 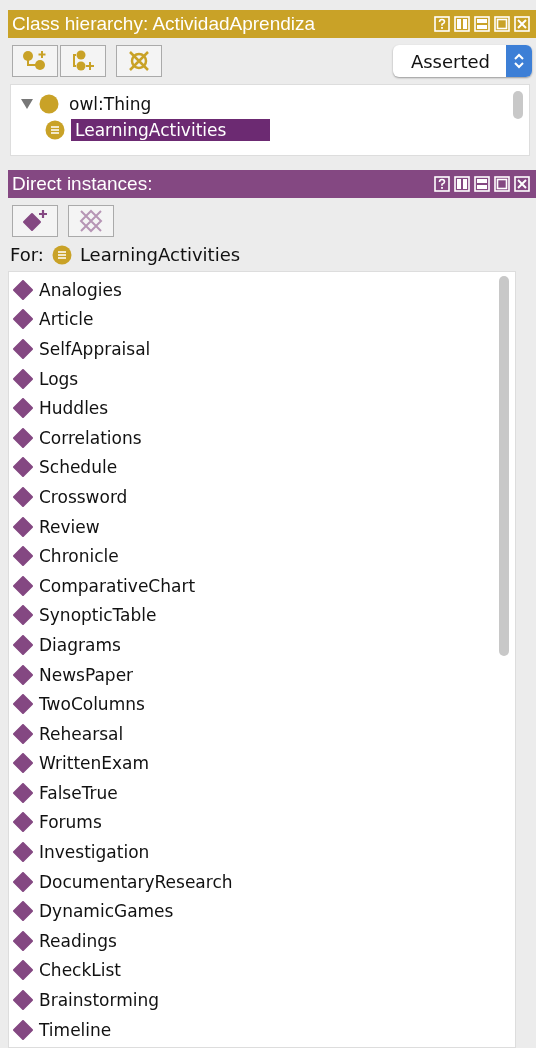 What do you see at coordinates (75, 1029) in the screenshot?
I see `instance-item: Timeline` at bounding box center [75, 1029].